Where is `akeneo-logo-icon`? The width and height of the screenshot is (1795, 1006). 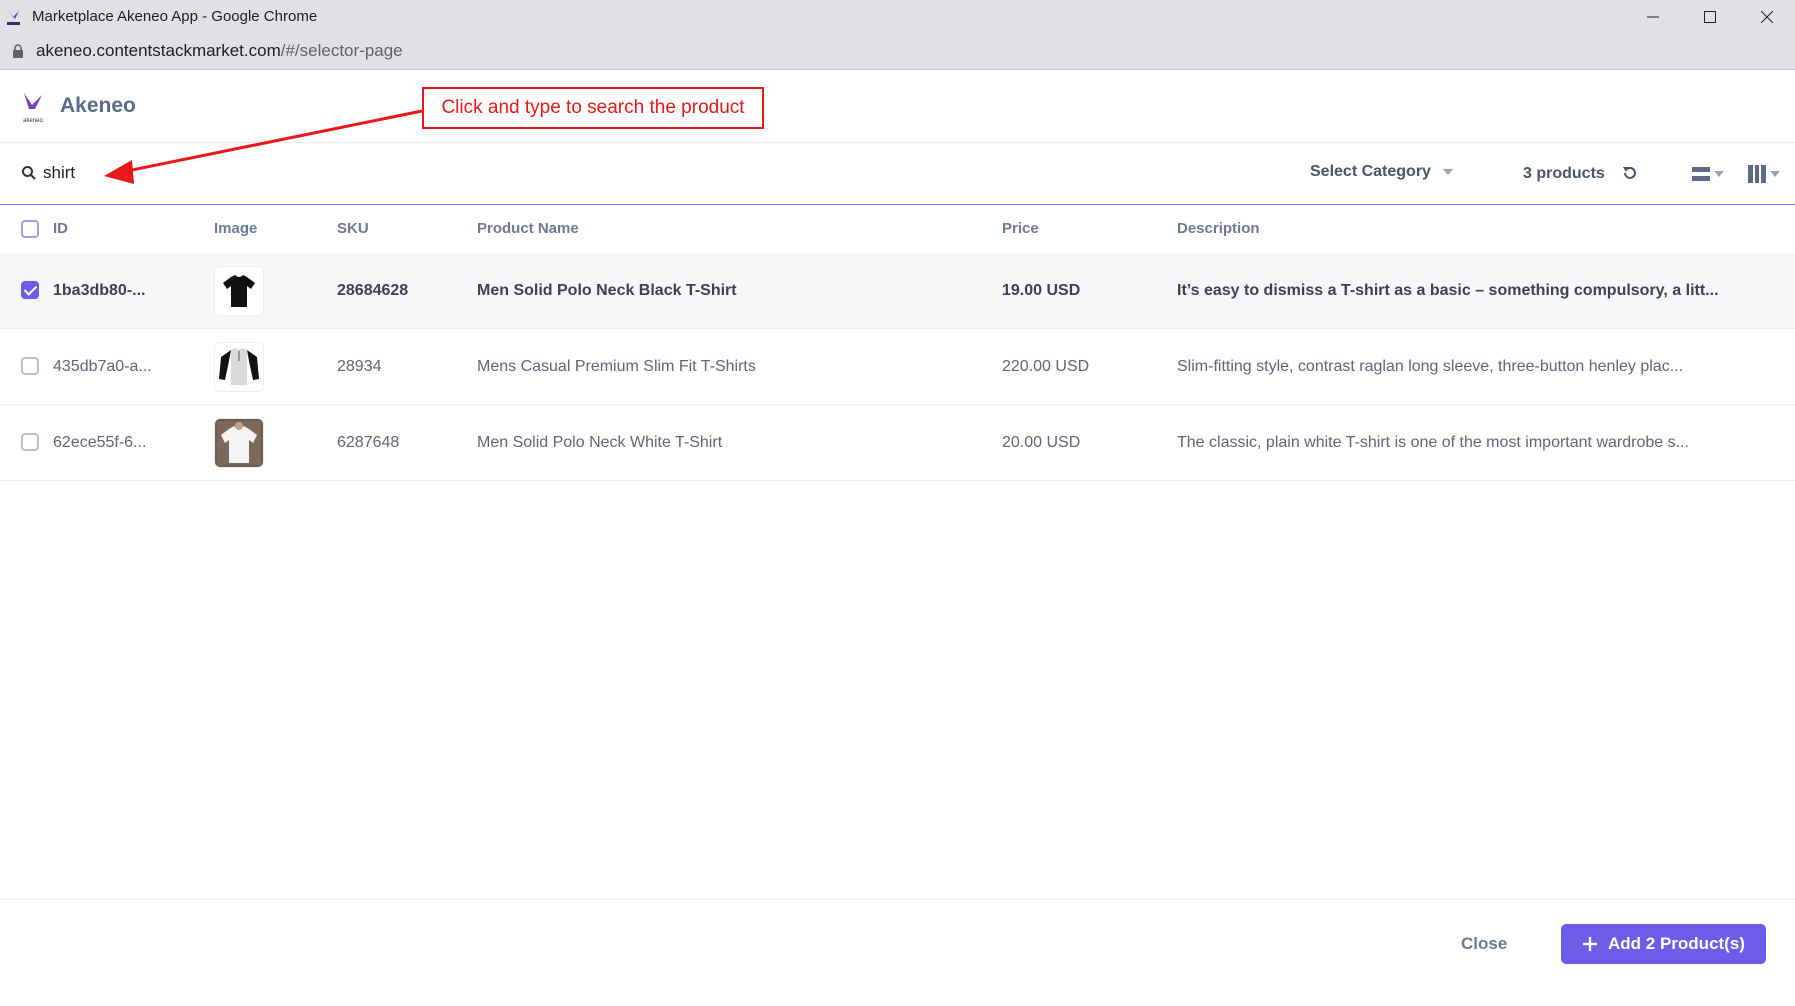 akeneo-logo-icon is located at coordinates (33, 101).